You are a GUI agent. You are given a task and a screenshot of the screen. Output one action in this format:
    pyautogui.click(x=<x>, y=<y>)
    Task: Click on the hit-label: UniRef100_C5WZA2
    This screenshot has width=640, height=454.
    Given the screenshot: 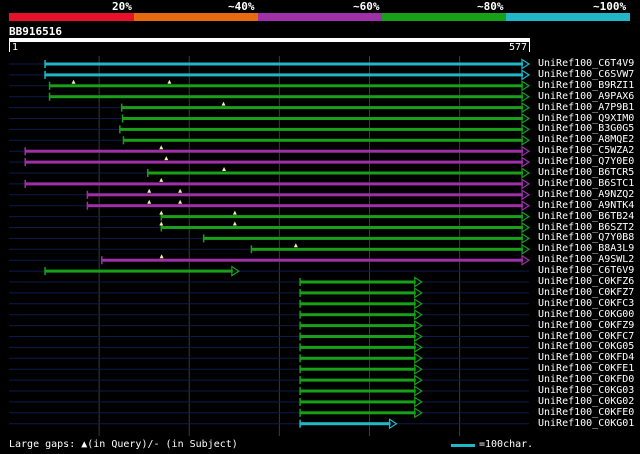 What is the action you would take?
    pyautogui.click(x=586, y=150)
    